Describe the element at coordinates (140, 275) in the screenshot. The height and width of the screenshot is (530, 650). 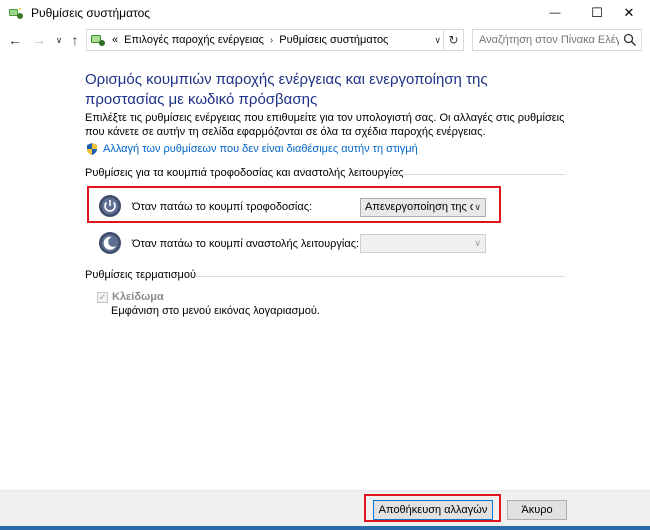
I see `shutdown-section-title: Ρυθμίσεις τερματισμού` at that location.